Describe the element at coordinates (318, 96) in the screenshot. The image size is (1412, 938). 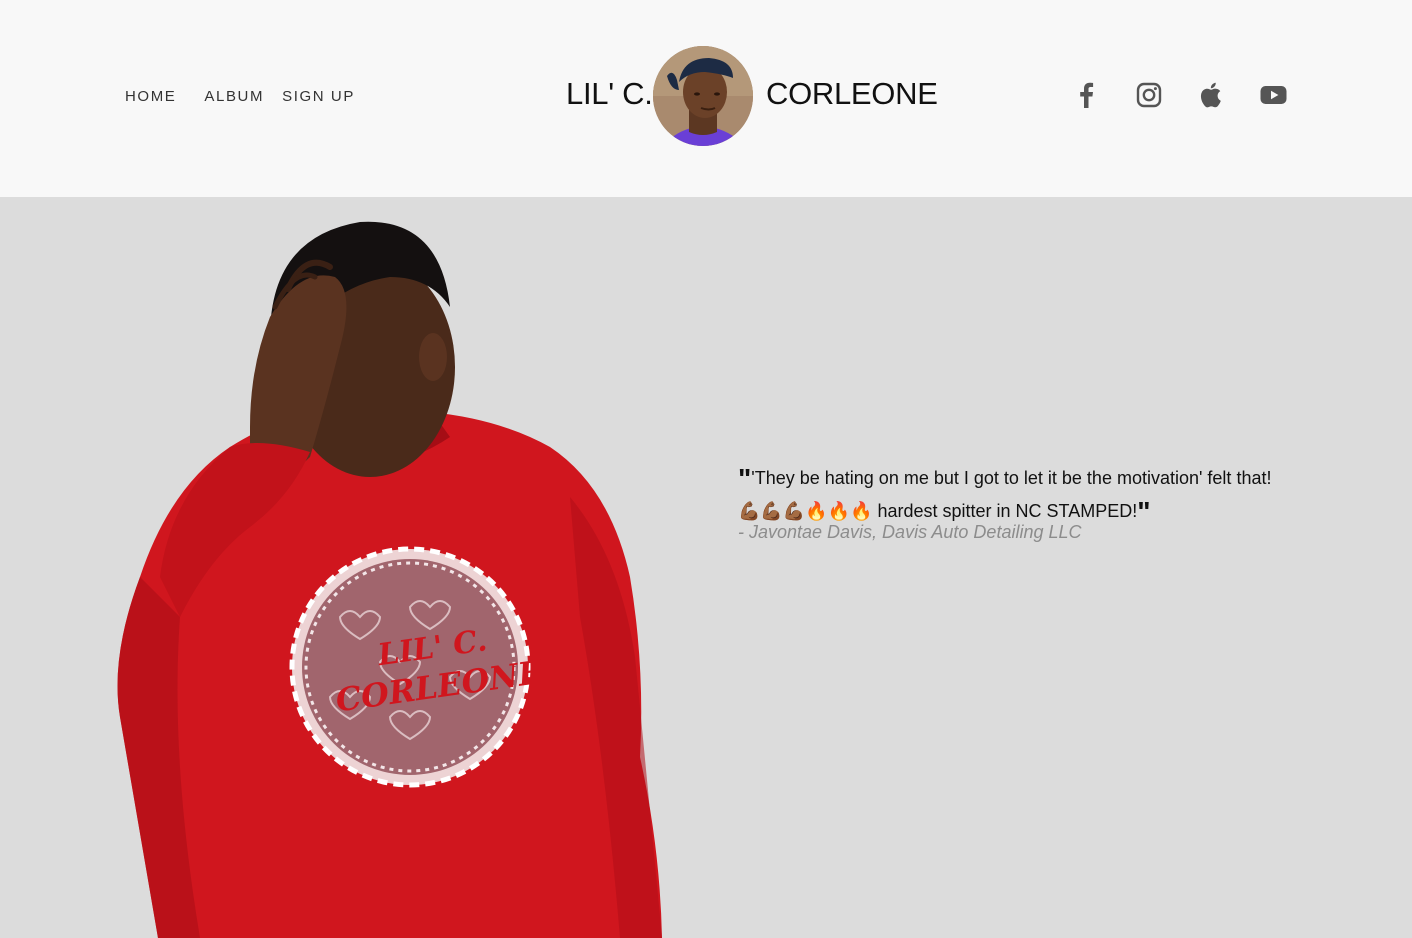
I see `nav-signup-link: SIGN UP` at that location.